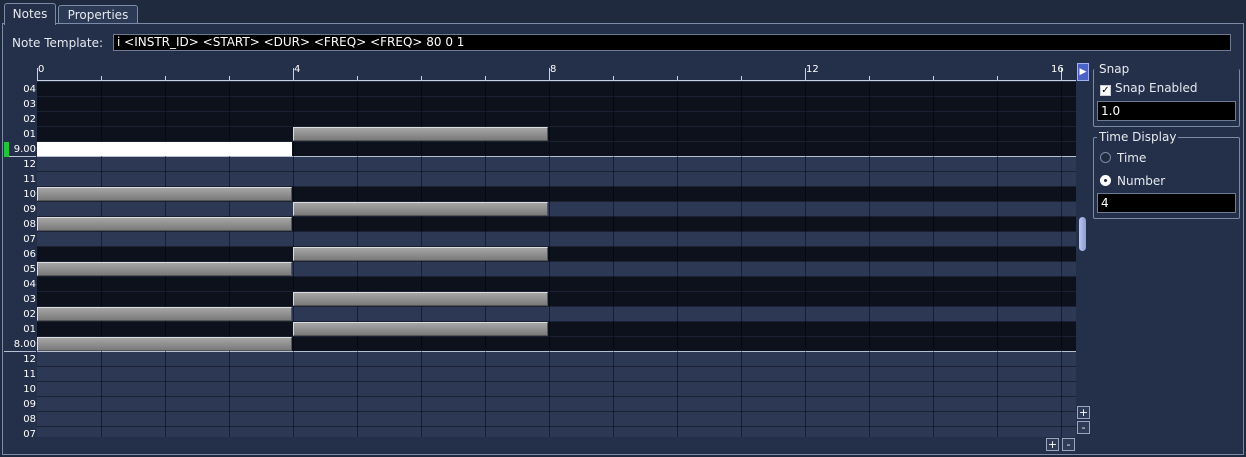  What do you see at coordinates (1052, 444) in the screenshot?
I see `horizontal-zoom-in-button: +` at bounding box center [1052, 444].